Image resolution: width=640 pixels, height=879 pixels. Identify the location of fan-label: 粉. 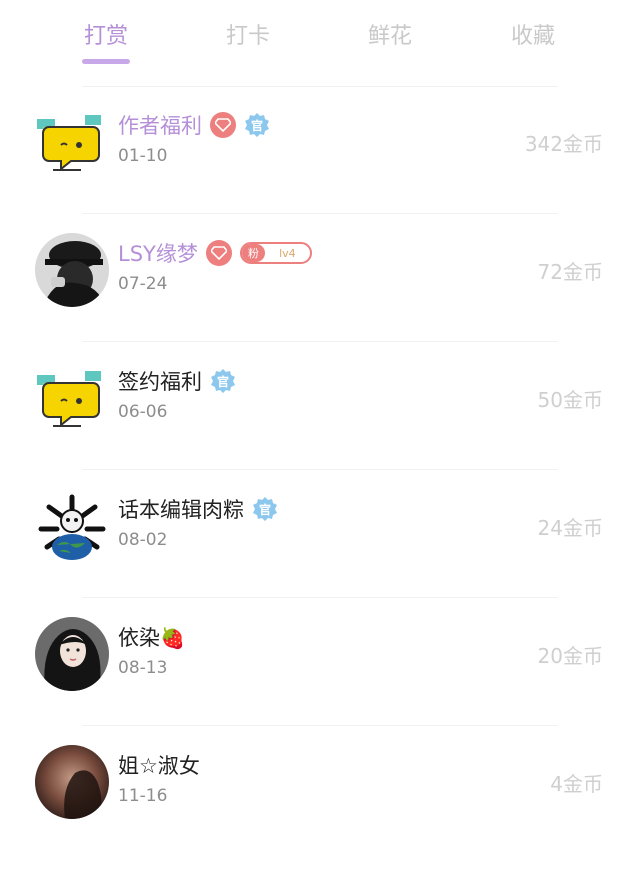
(253, 253).